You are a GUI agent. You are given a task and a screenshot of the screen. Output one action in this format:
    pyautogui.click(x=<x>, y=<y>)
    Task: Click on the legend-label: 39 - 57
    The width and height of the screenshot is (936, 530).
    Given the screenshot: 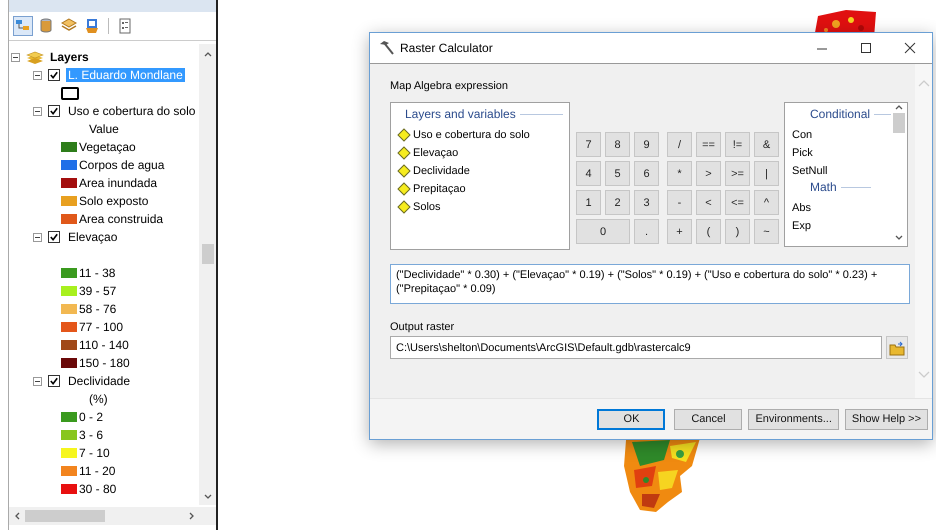 What is the action you would take?
    pyautogui.click(x=97, y=291)
    